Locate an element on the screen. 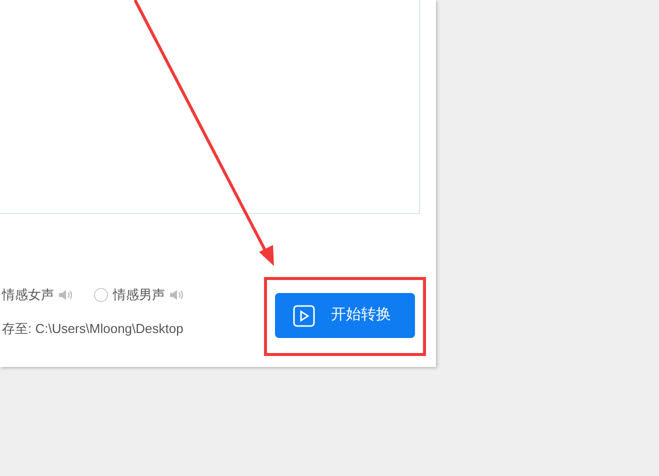 This screenshot has width=659, height=476. voice-label: 情感女声 is located at coordinates (28, 295).